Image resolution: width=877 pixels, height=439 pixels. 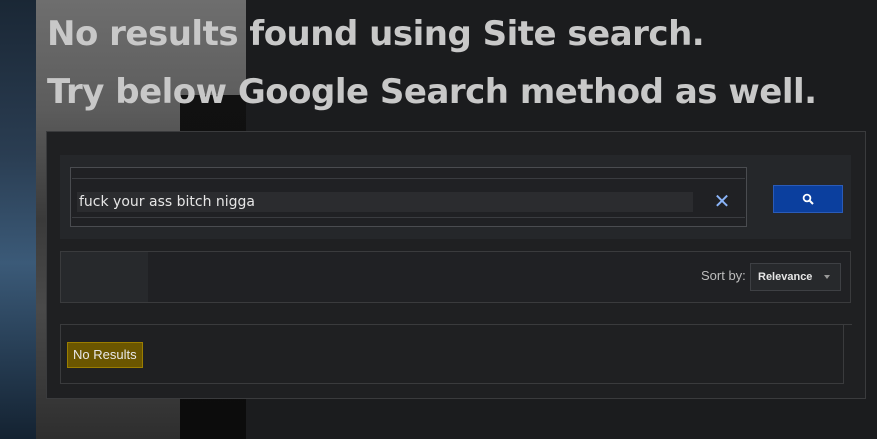 I want to click on sort-by-label: Sort by:, so click(x=723, y=275).